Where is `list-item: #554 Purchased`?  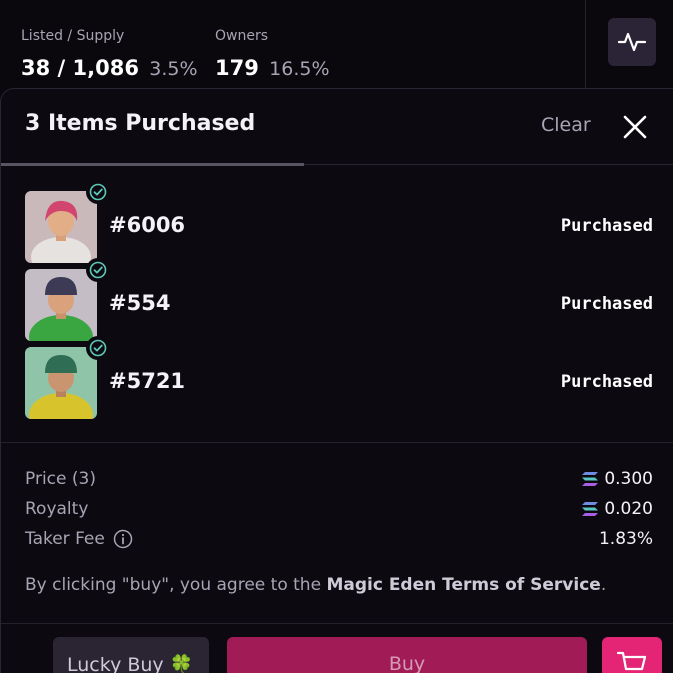 list-item: #554 Purchased is located at coordinates (339, 302).